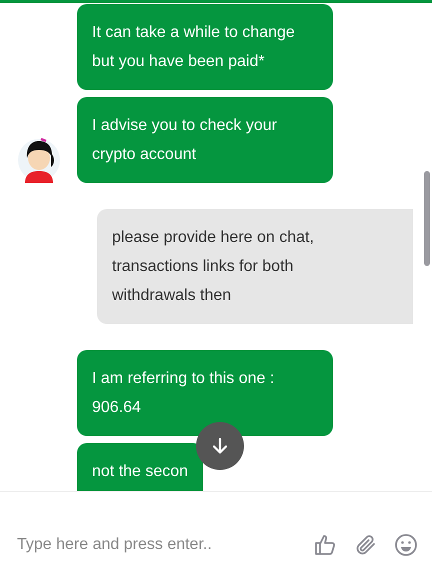 The image size is (432, 570). I want to click on agent-message: I advise you to check your crypto account, so click(205, 140).